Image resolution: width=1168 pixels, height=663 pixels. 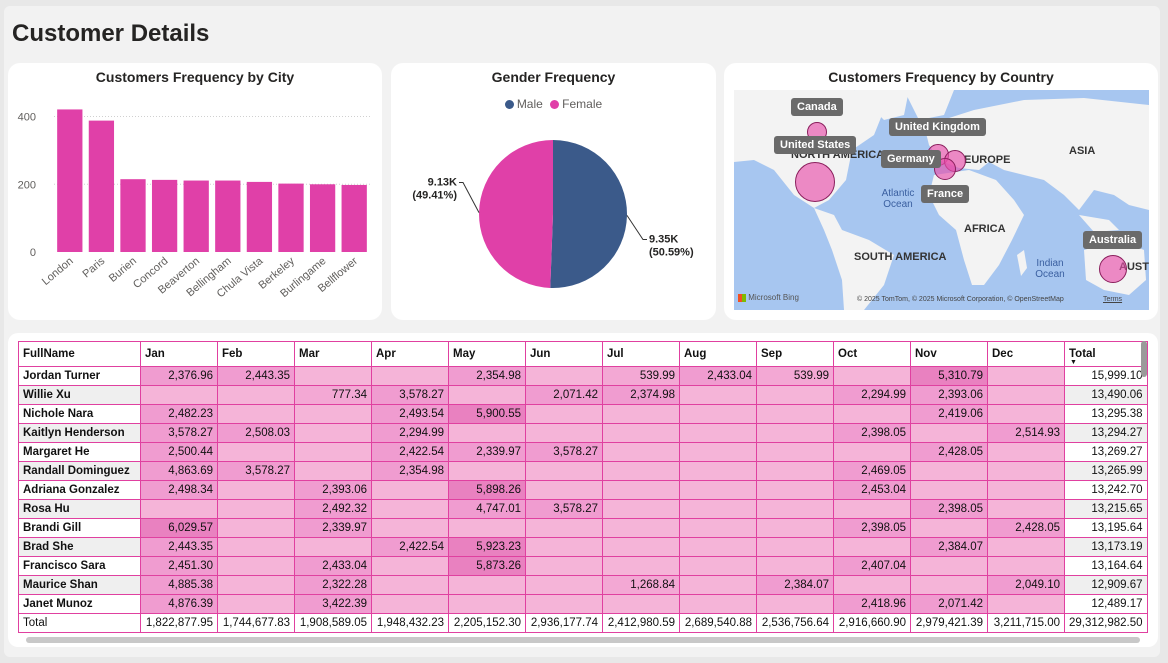 I want to click on cell-jun: 3,578.27, so click(x=564, y=452).